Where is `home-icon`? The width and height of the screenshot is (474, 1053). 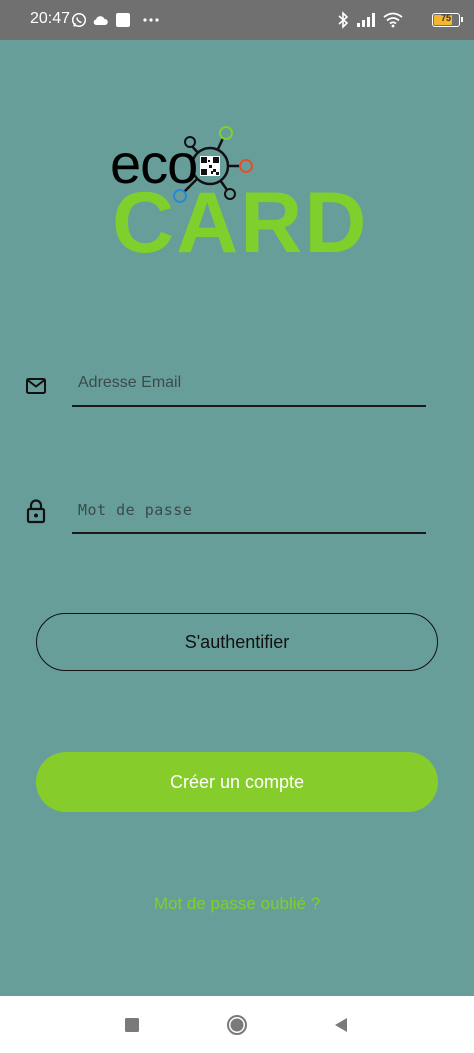
home-icon is located at coordinates (237, 1025).